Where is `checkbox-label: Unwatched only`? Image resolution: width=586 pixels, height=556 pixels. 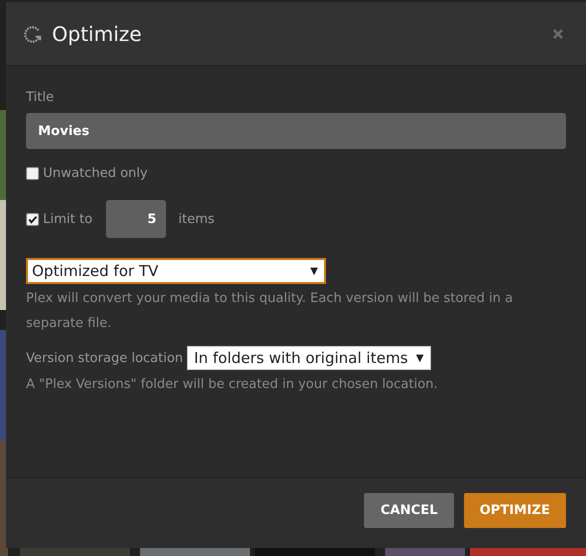 checkbox-label: Unwatched only is located at coordinates (95, 173).